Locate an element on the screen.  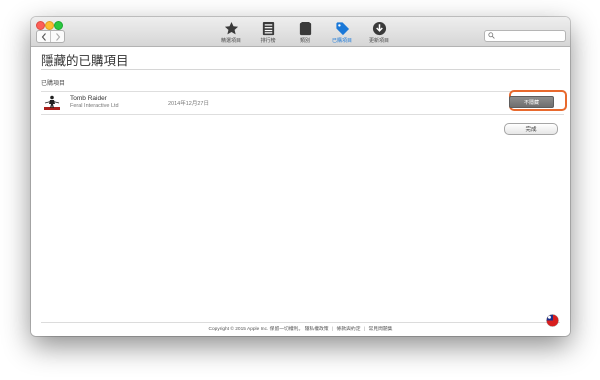
app-name: Tomb Raider is located at coordinates (88, 98).